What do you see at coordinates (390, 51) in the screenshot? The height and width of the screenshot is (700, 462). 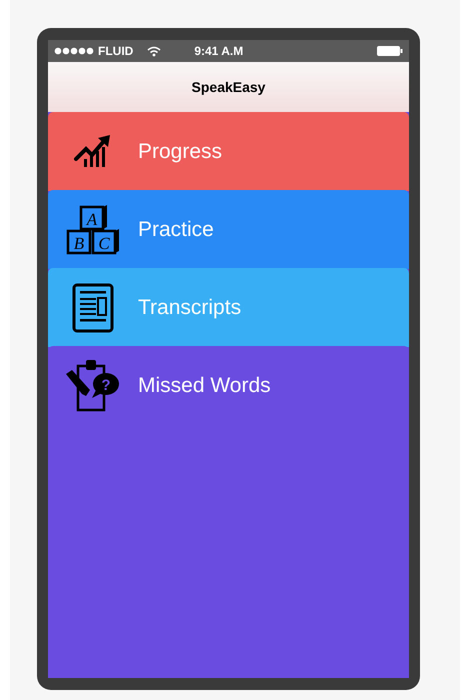 I see `battery-icon` at bounding box center [390, 51].